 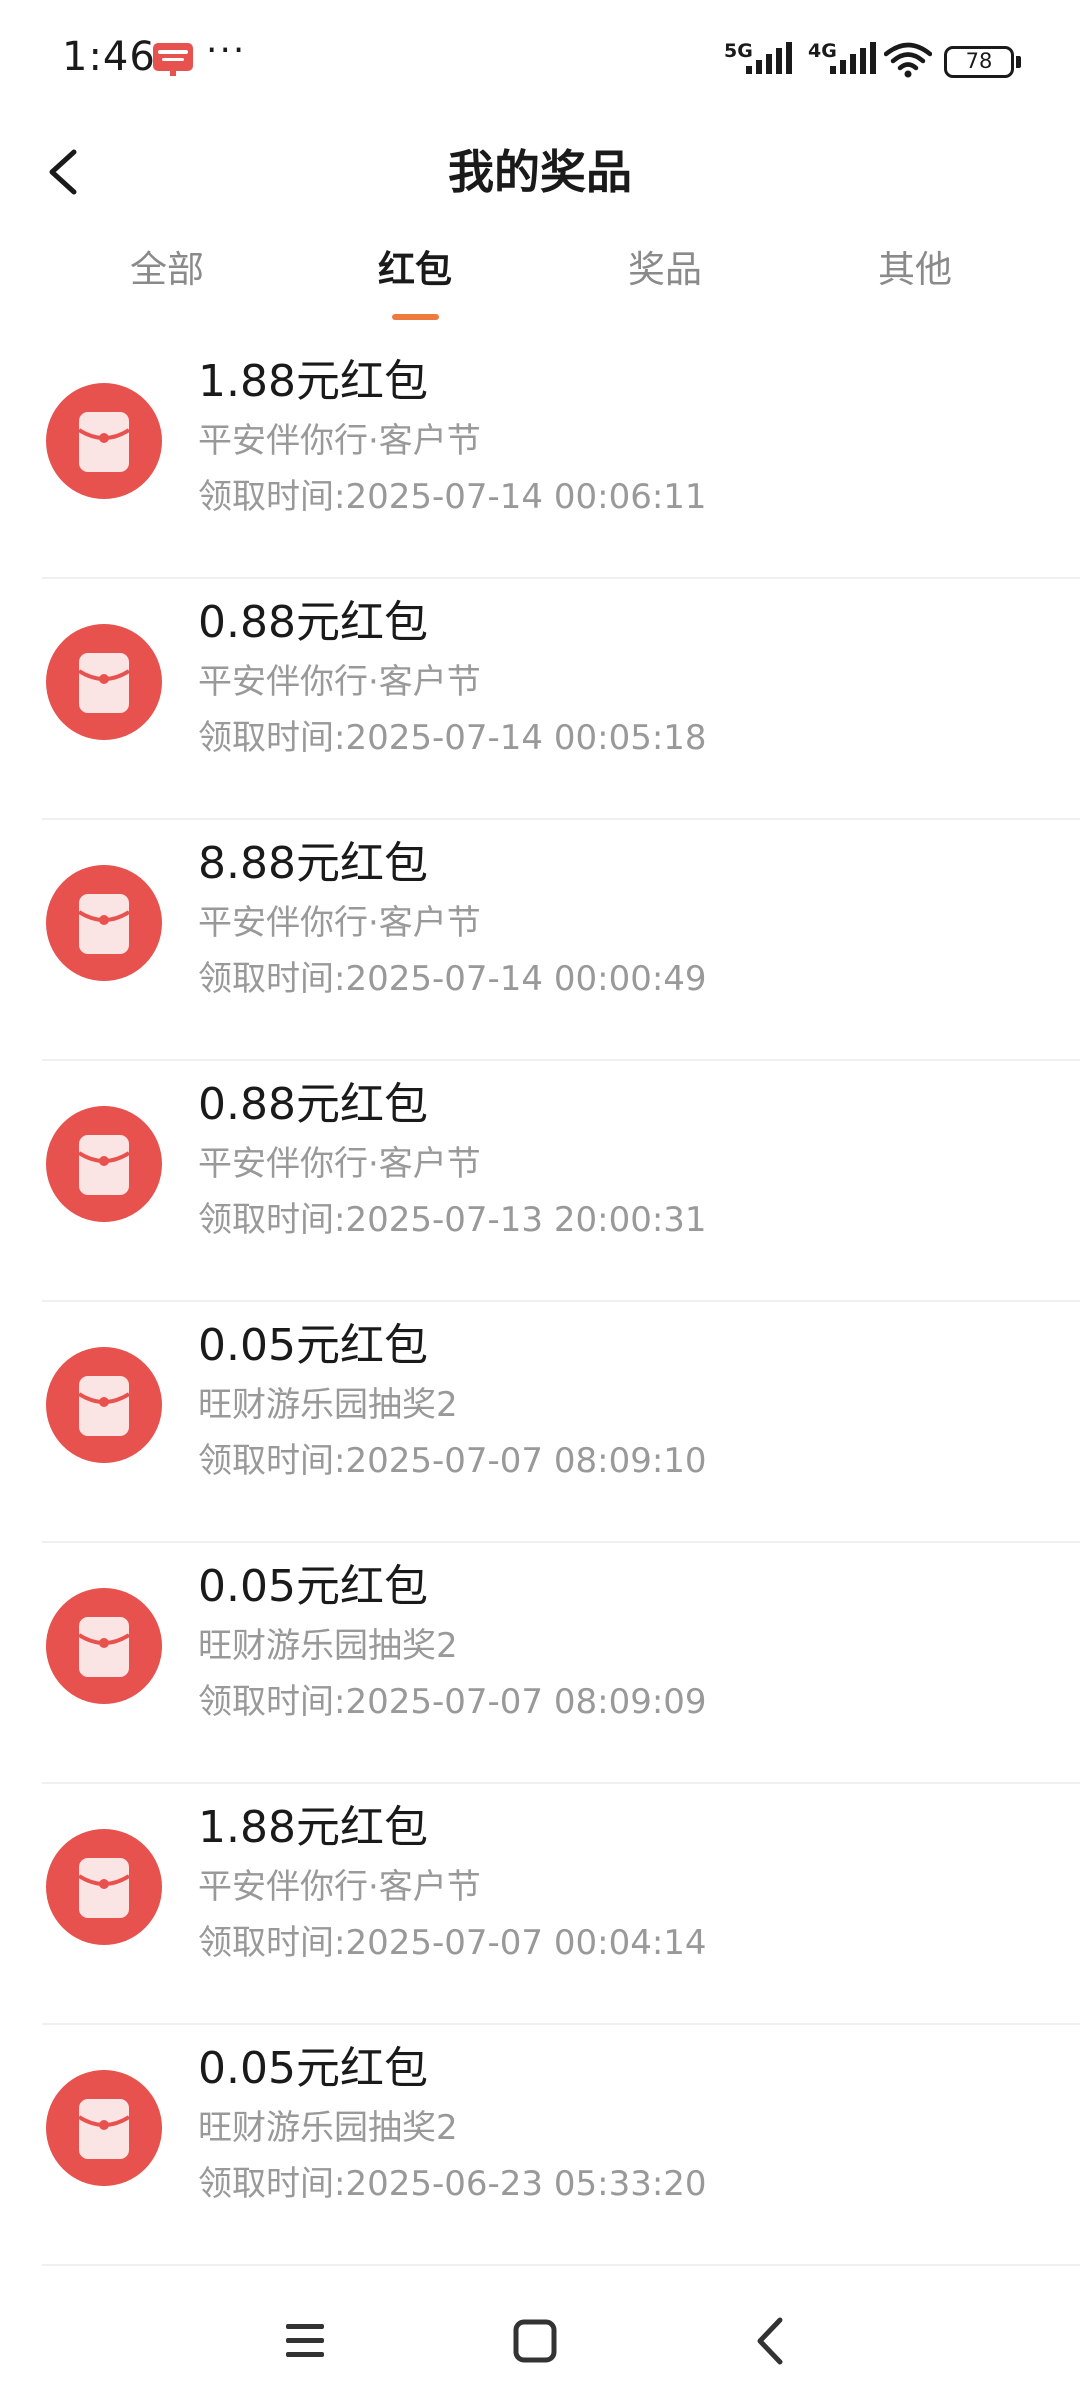 What do you see at coordinates (313, 863) in the screenshot?
I see `item-title: 8.88元红包` at bounding box center [313, 863].